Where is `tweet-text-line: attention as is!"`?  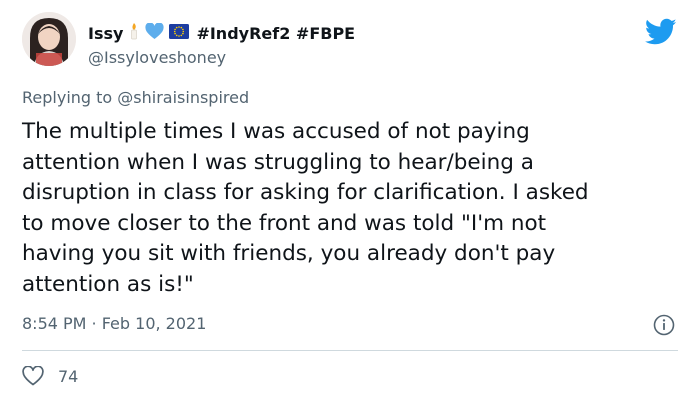 tweet-text-line: attention as is!" is located at coordinates (108, 284).